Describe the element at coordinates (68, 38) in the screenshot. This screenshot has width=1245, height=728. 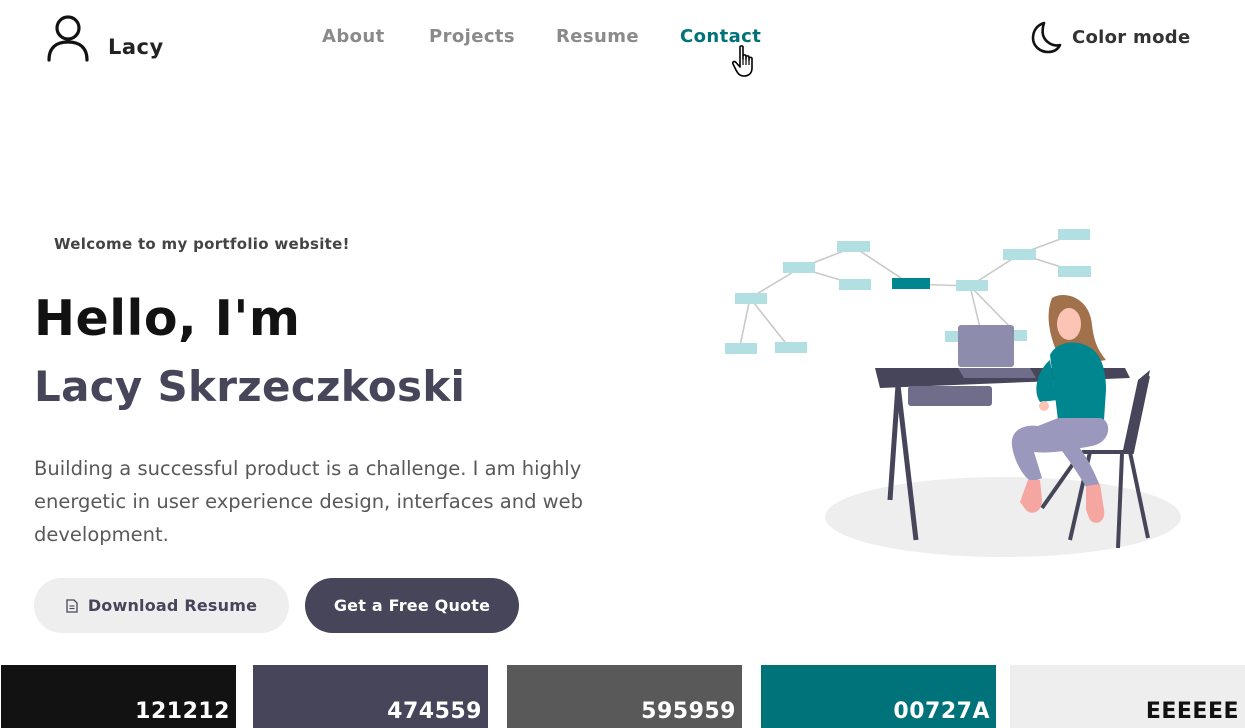
I see `user-icon` at that location.